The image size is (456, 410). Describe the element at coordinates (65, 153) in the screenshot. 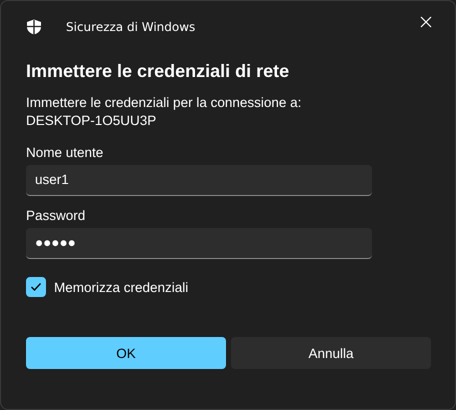

I see `field-label: Nome utente` at that location.